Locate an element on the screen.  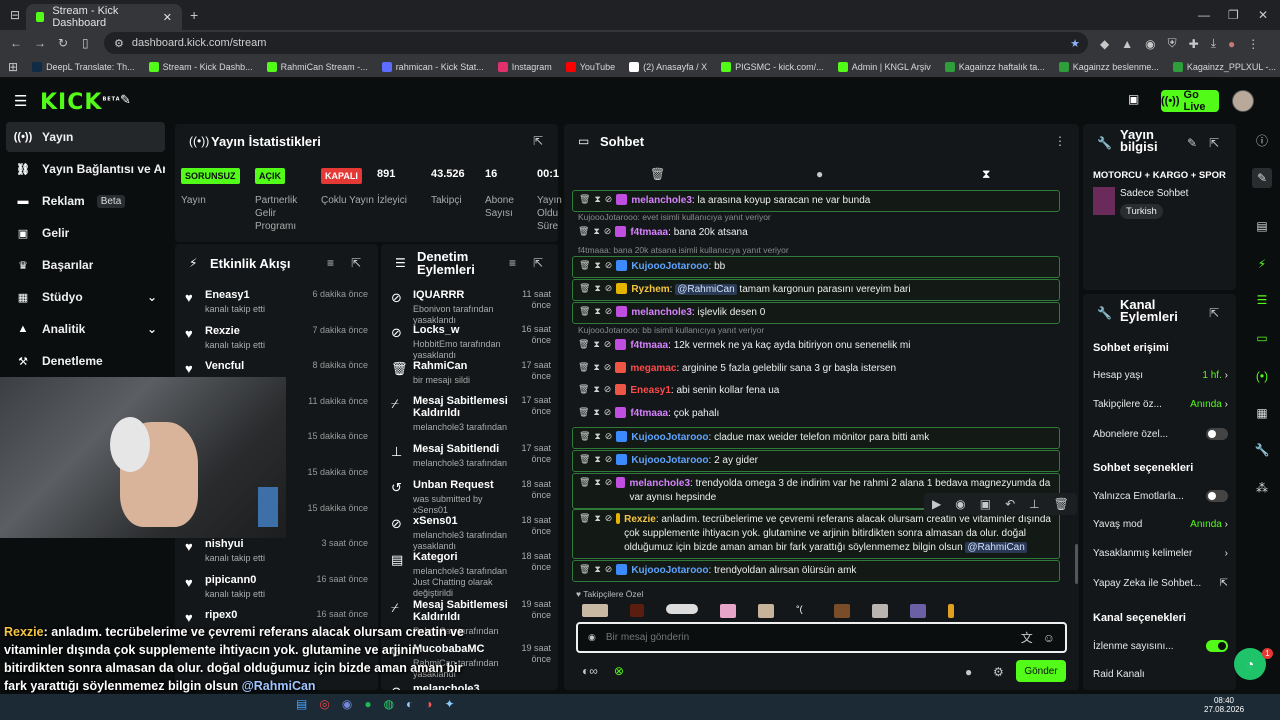
address-bar: ⚙ dashboard.kick.com/stream ★ is located at coordinates (596, 43).